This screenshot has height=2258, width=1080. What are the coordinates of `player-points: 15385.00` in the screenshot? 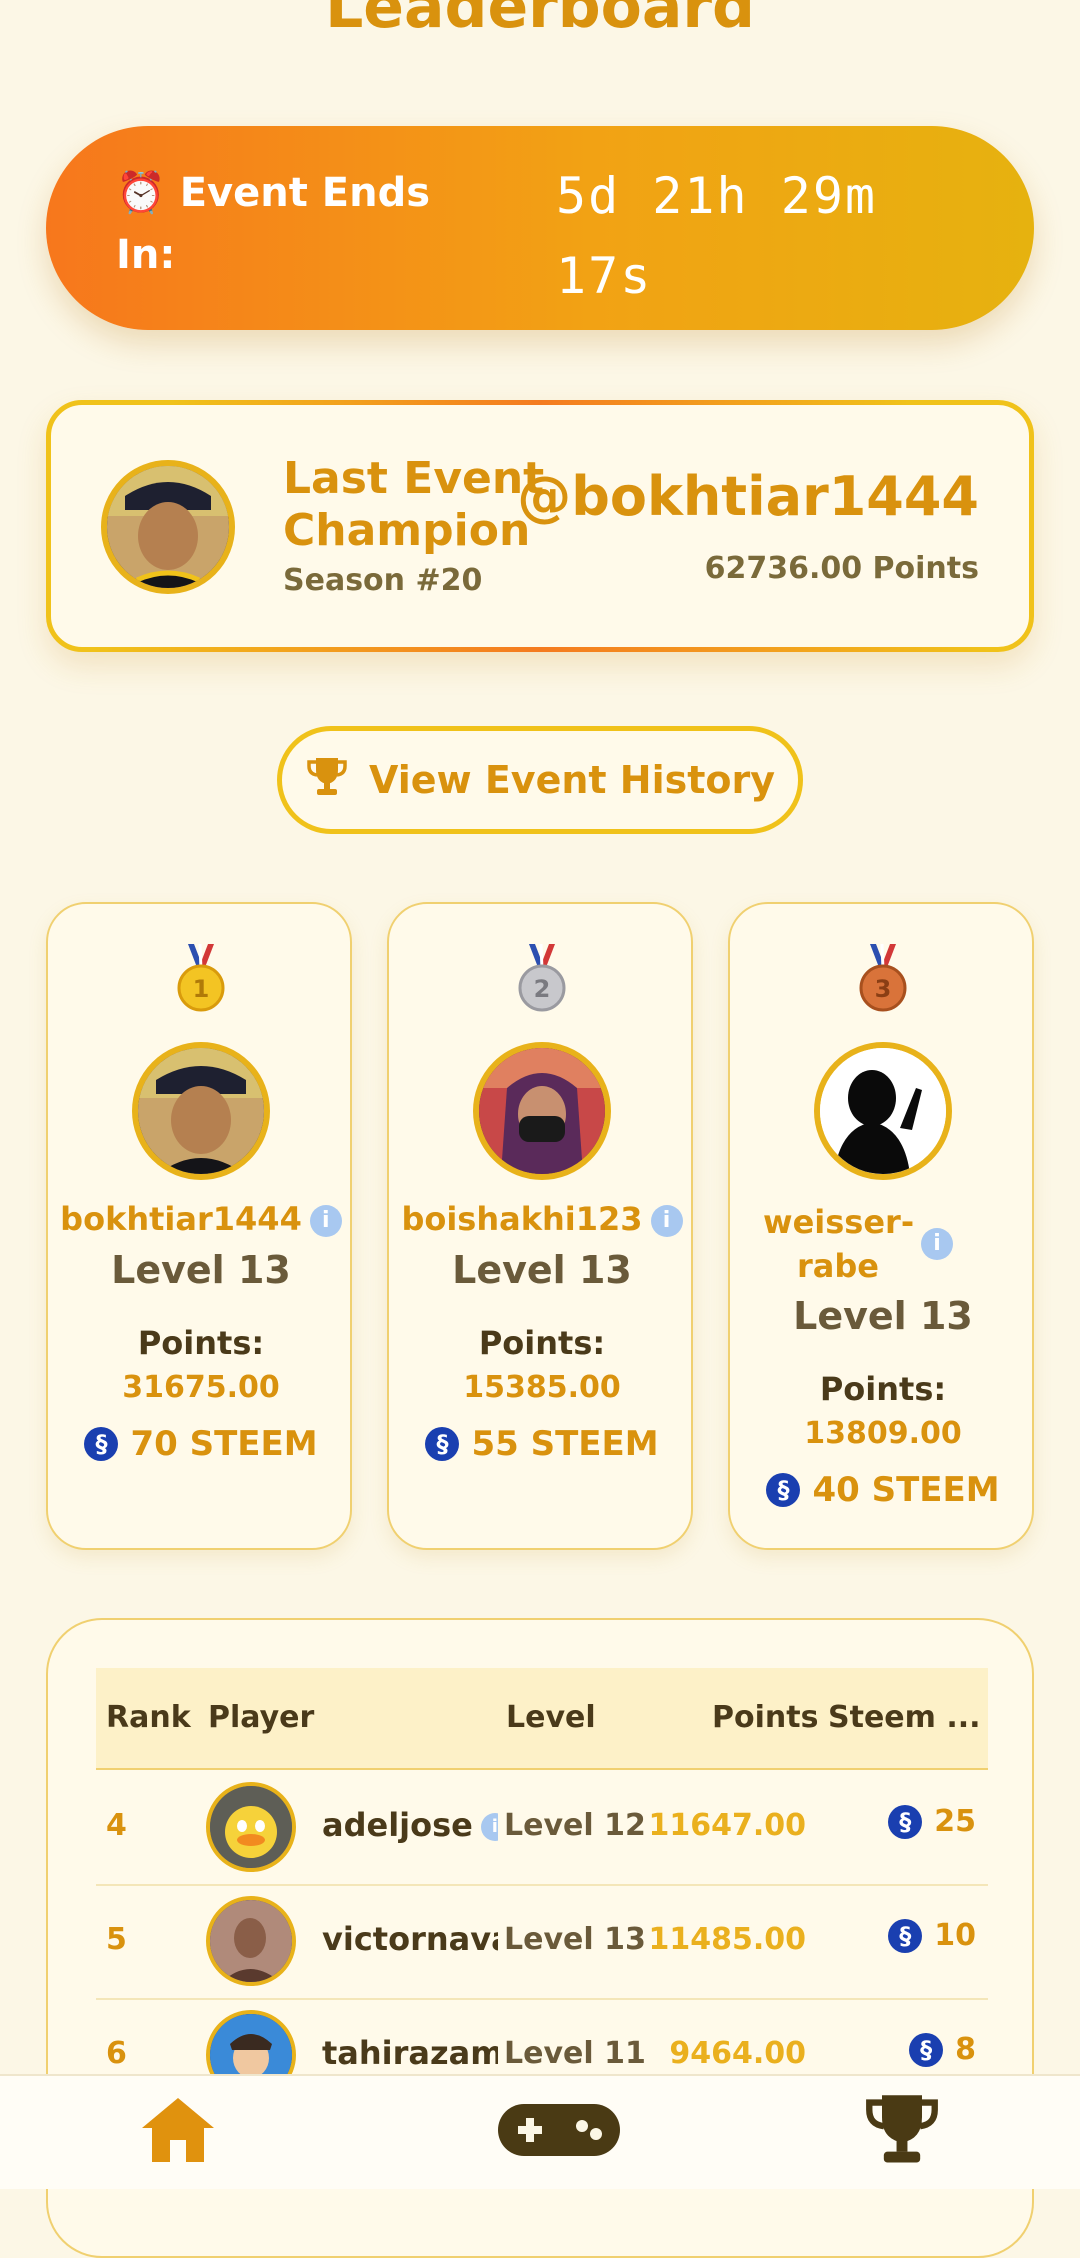 It's located at (542, 1387).